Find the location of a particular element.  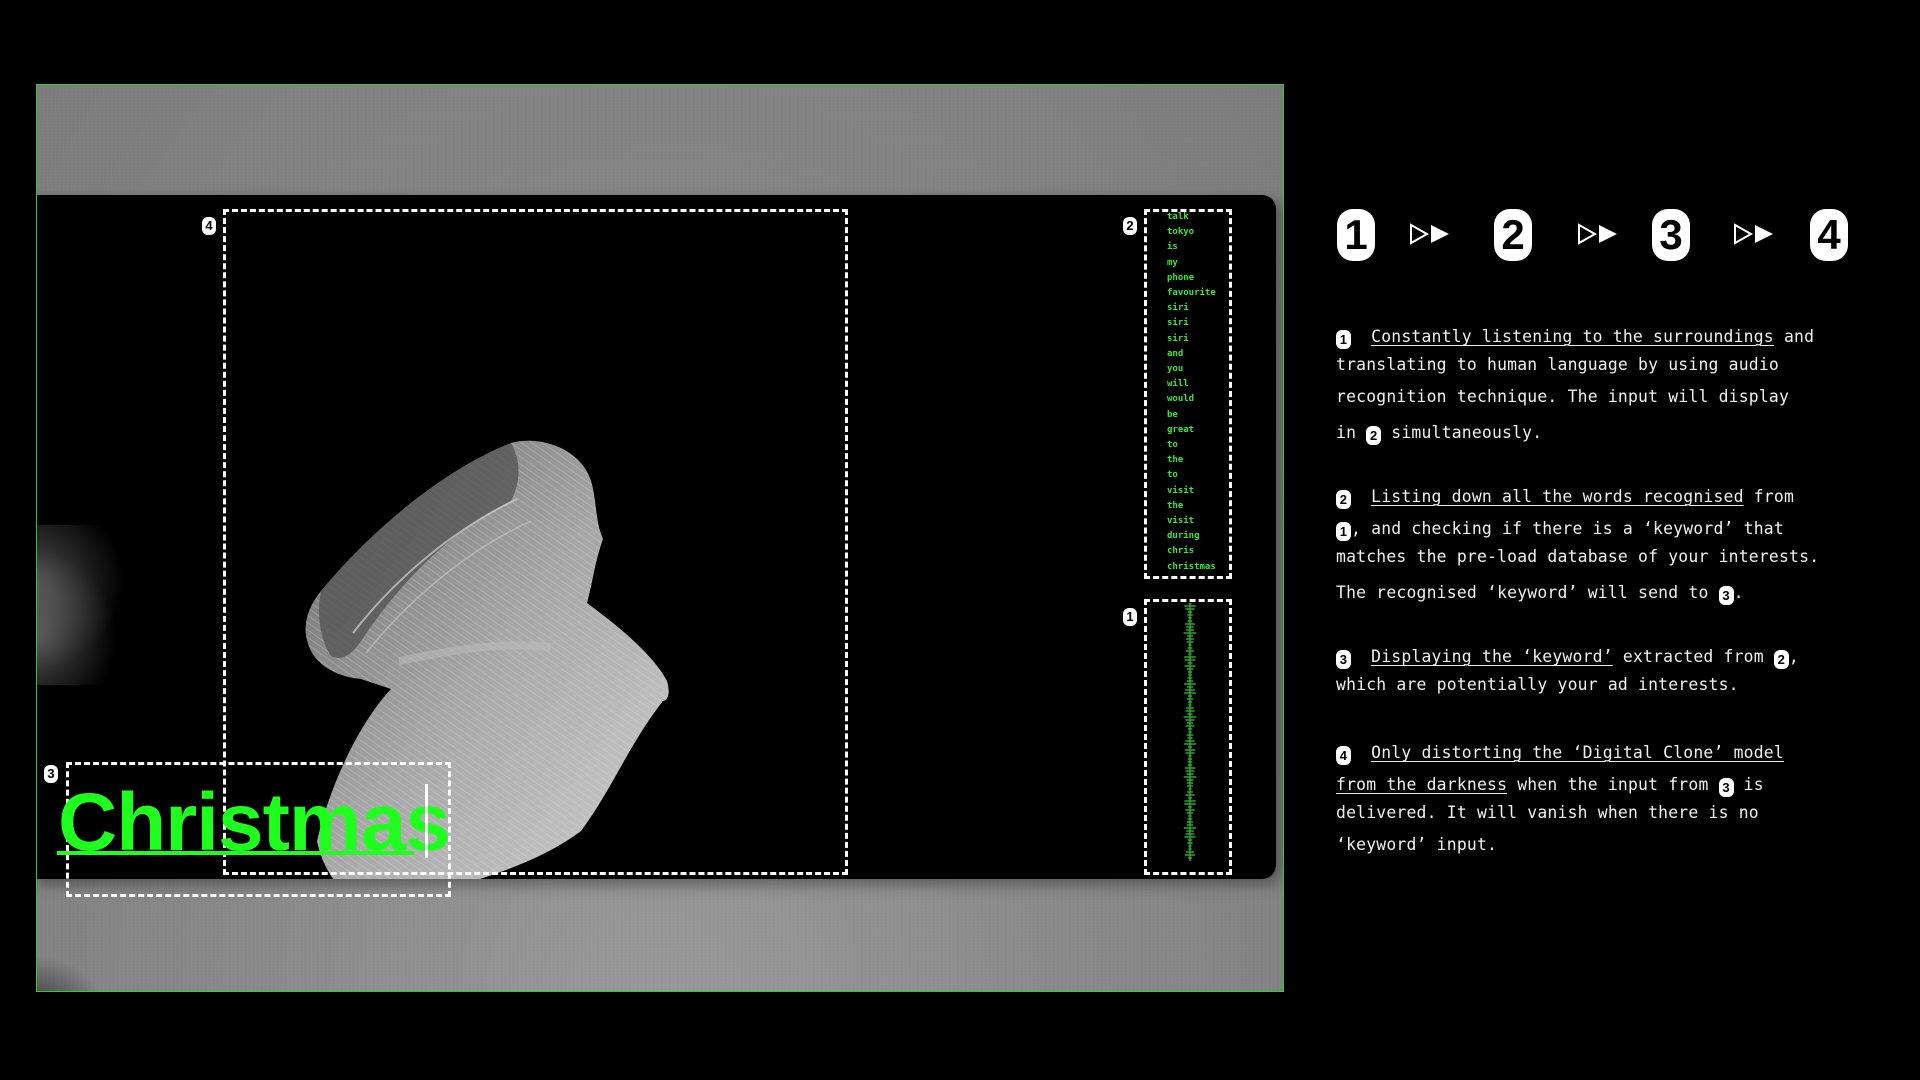

box-label-1: 1 is located at coordinates (1130, 617).